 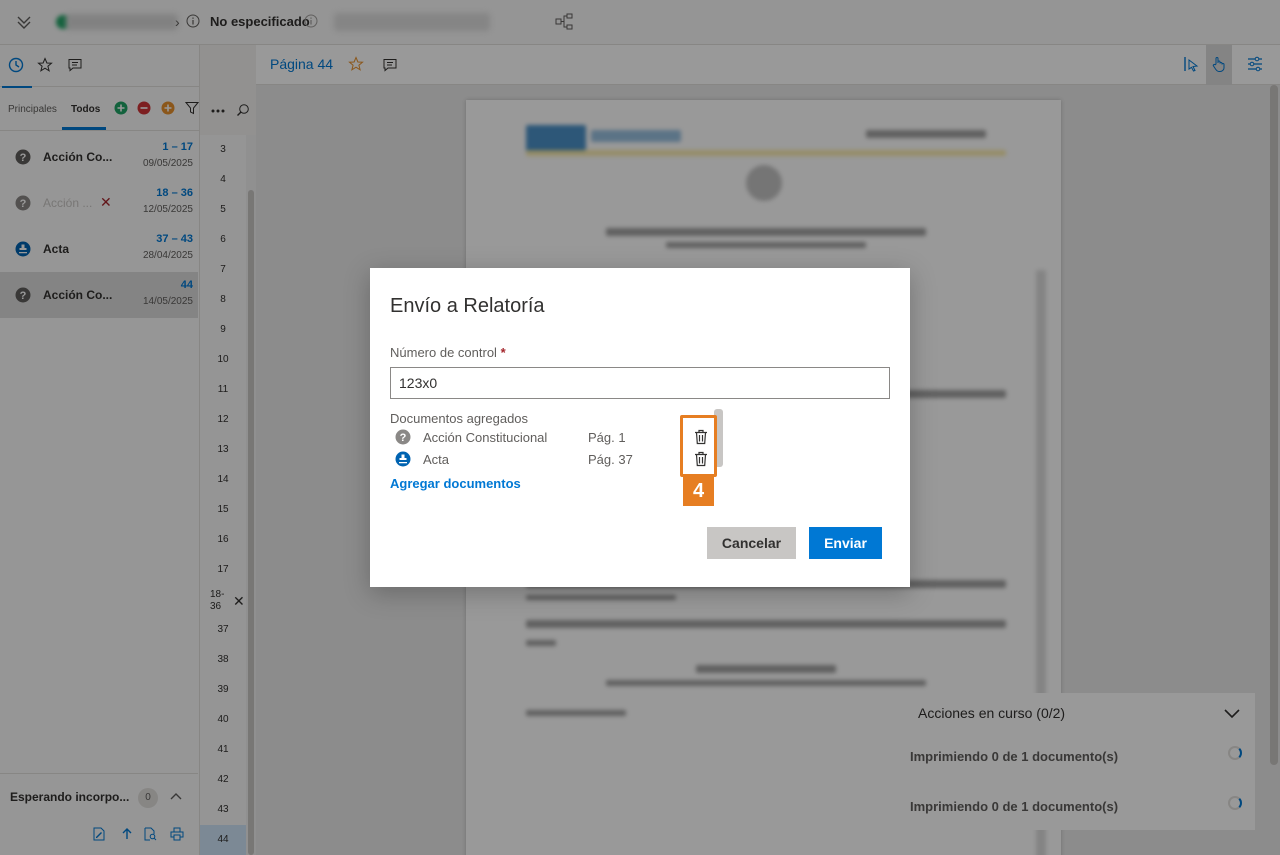 I want to click on added-document-page: Pág. 1, so click(x=607, y=437).